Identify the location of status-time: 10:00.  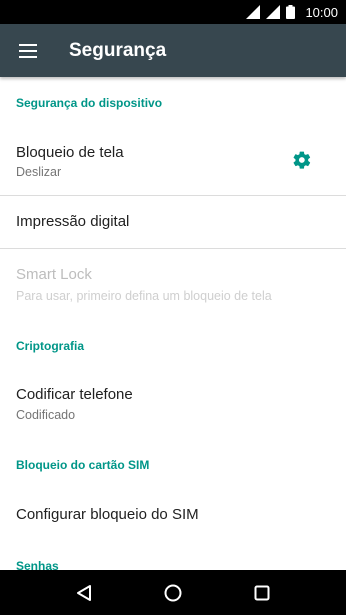
(321, 12).